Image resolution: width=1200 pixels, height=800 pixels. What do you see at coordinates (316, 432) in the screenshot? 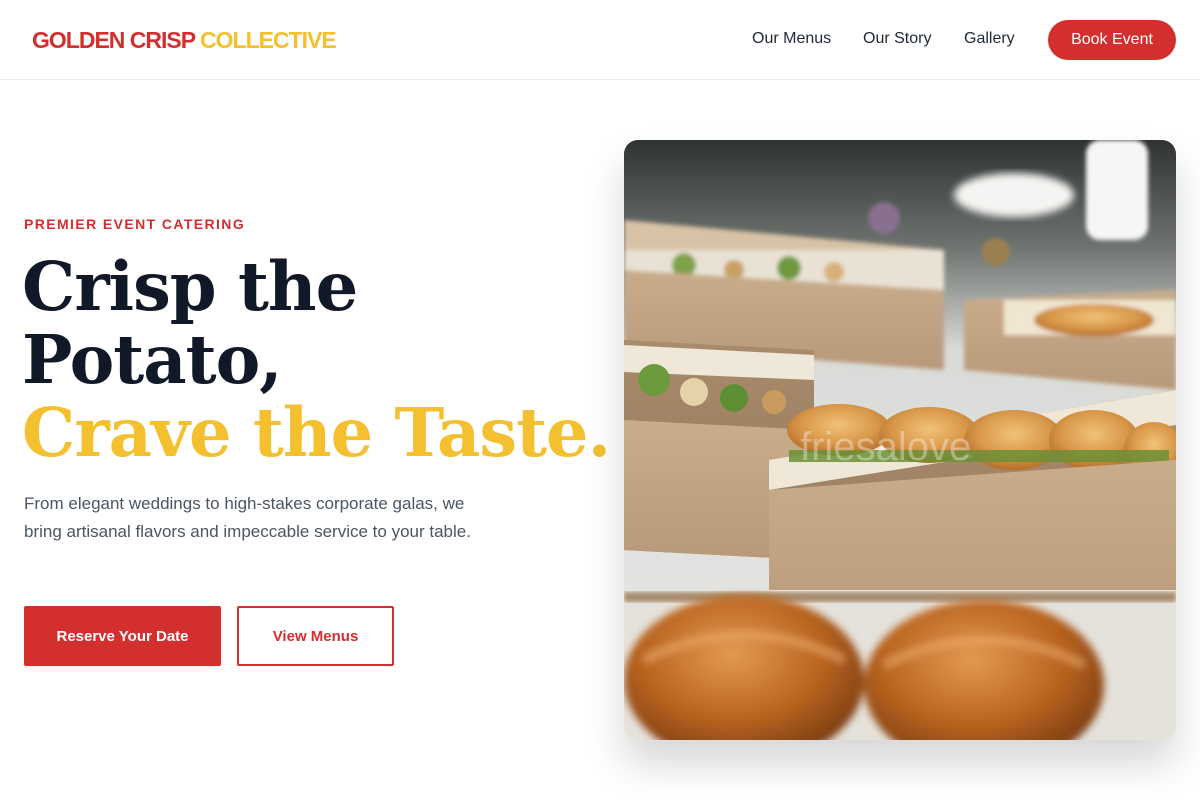
I see `headline-accent: Crave the Taste.` at bounding box center [316, 432].